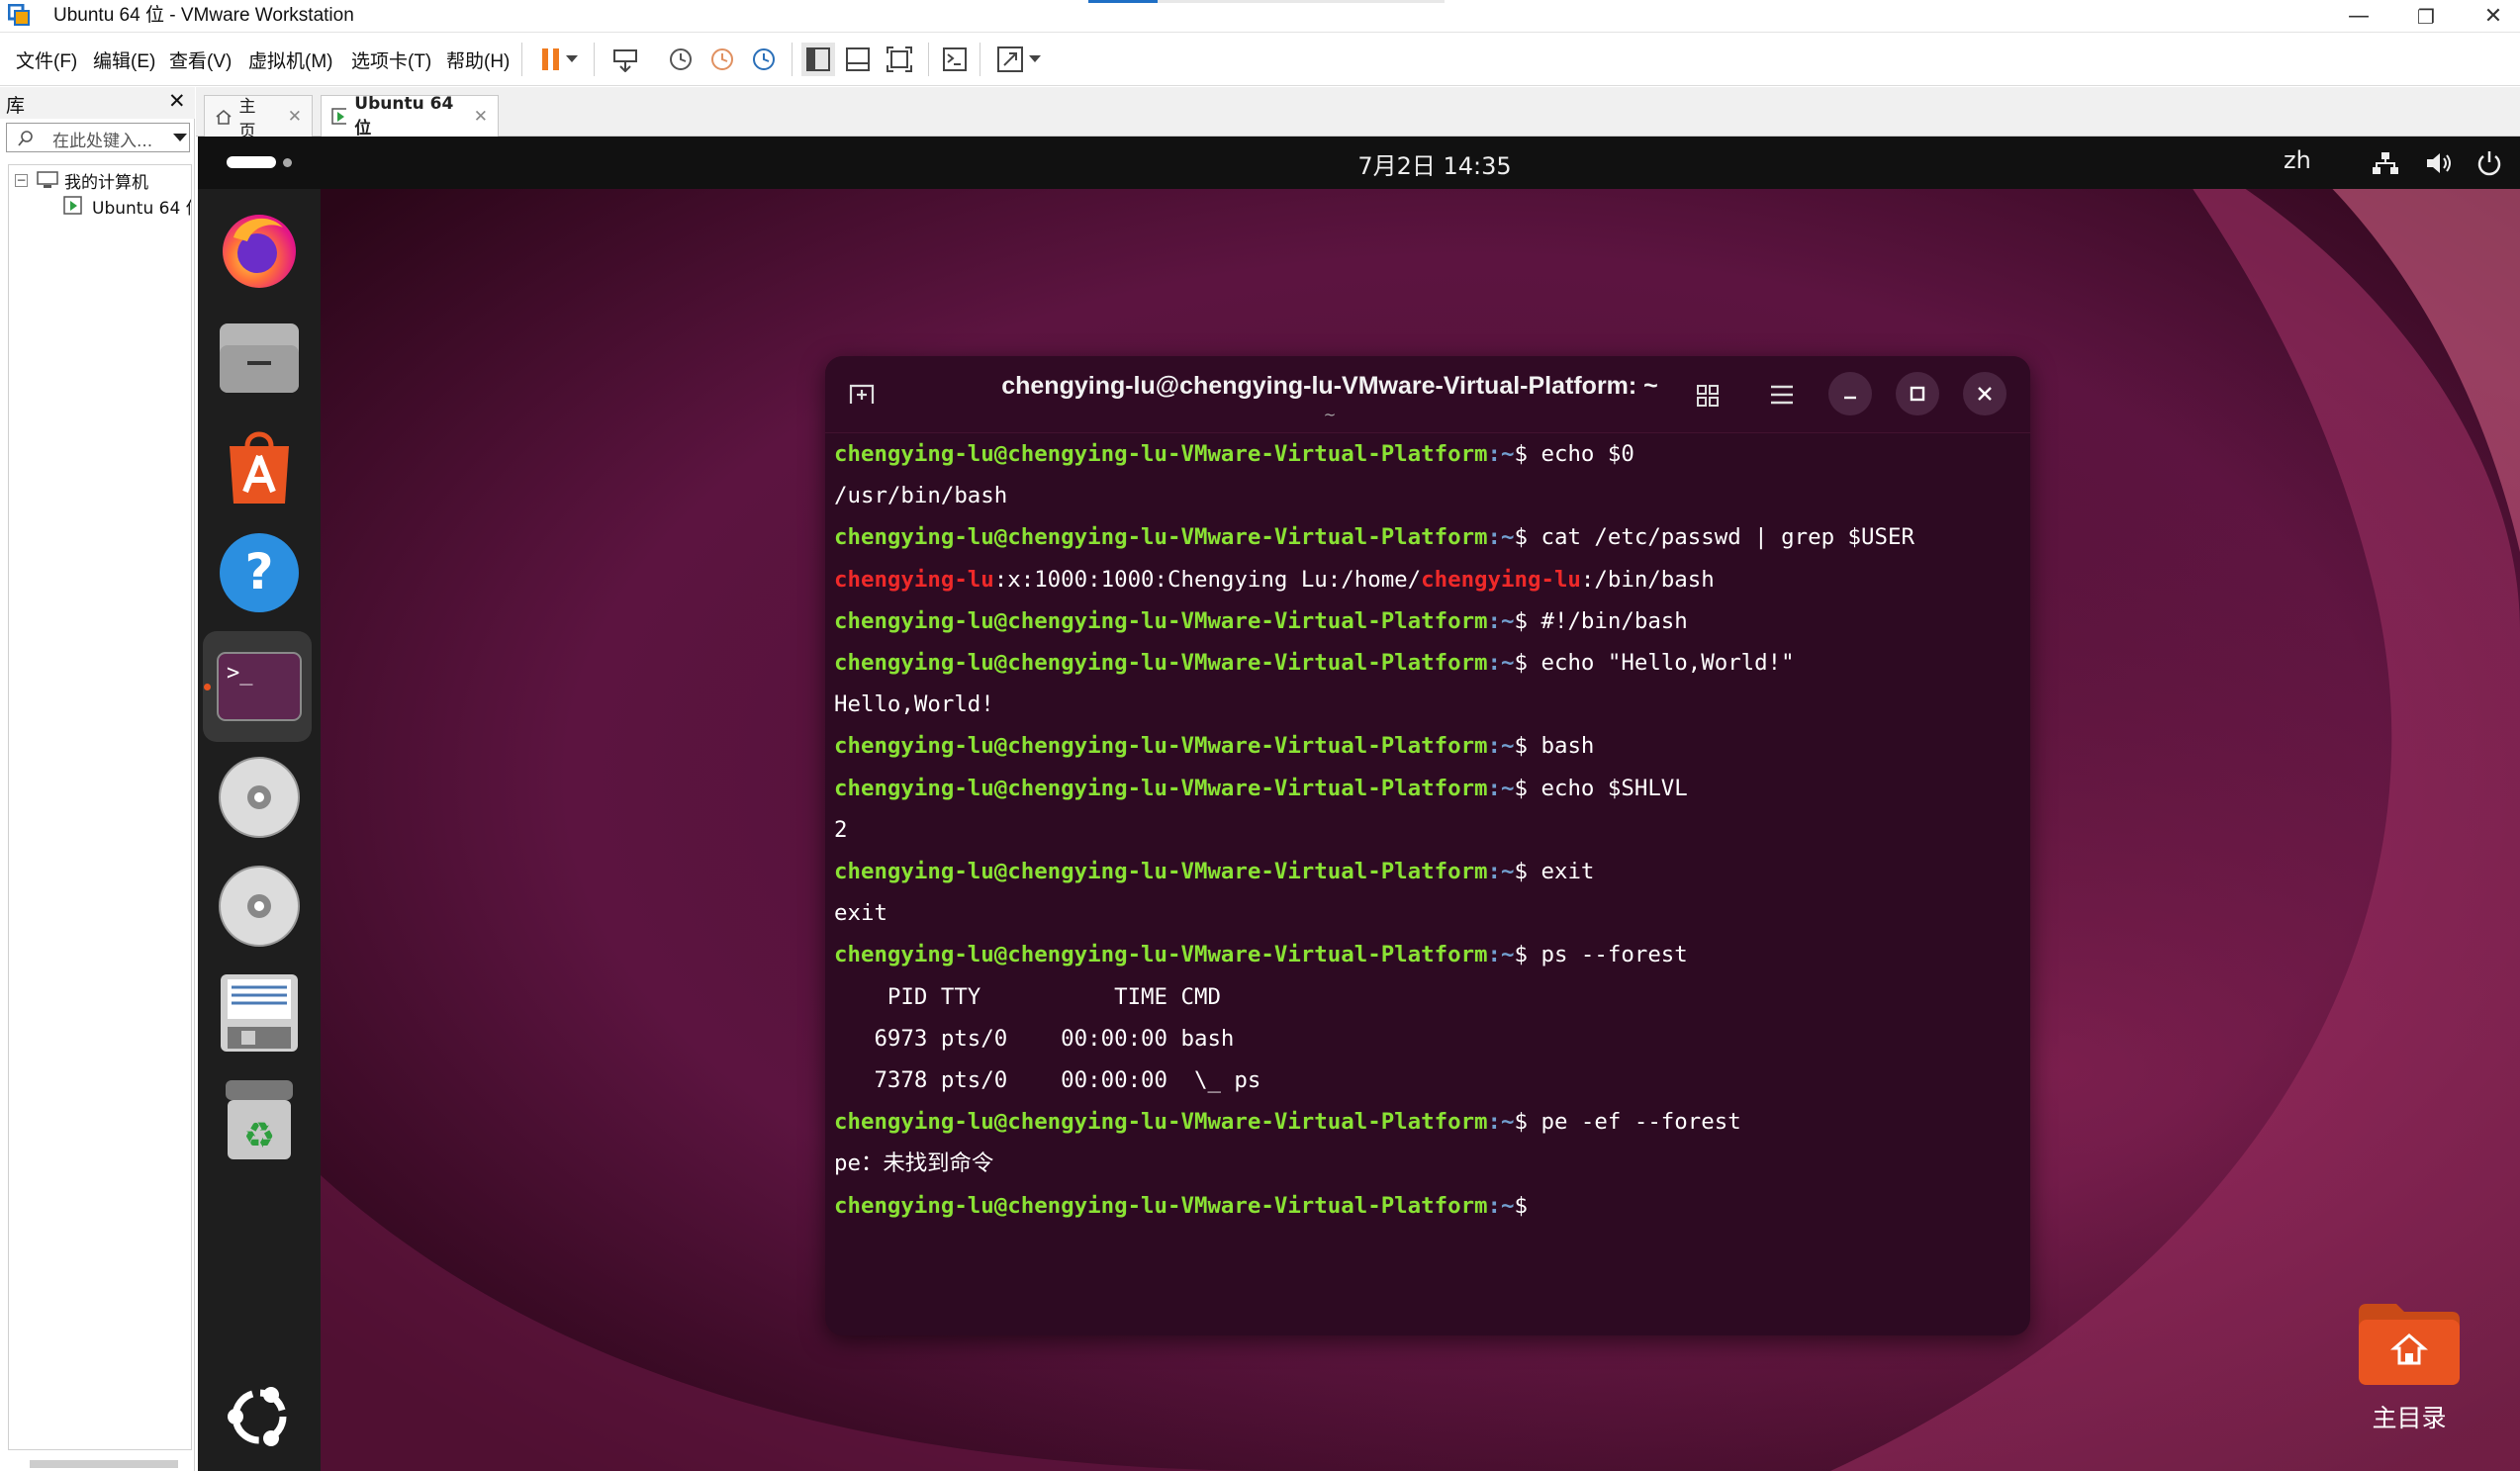 The image size is (2520, 1471). What do you see at coordinates (1850, 398) in the screenshot?
I see `minimize-icon` at bounding box center [1850, 398].